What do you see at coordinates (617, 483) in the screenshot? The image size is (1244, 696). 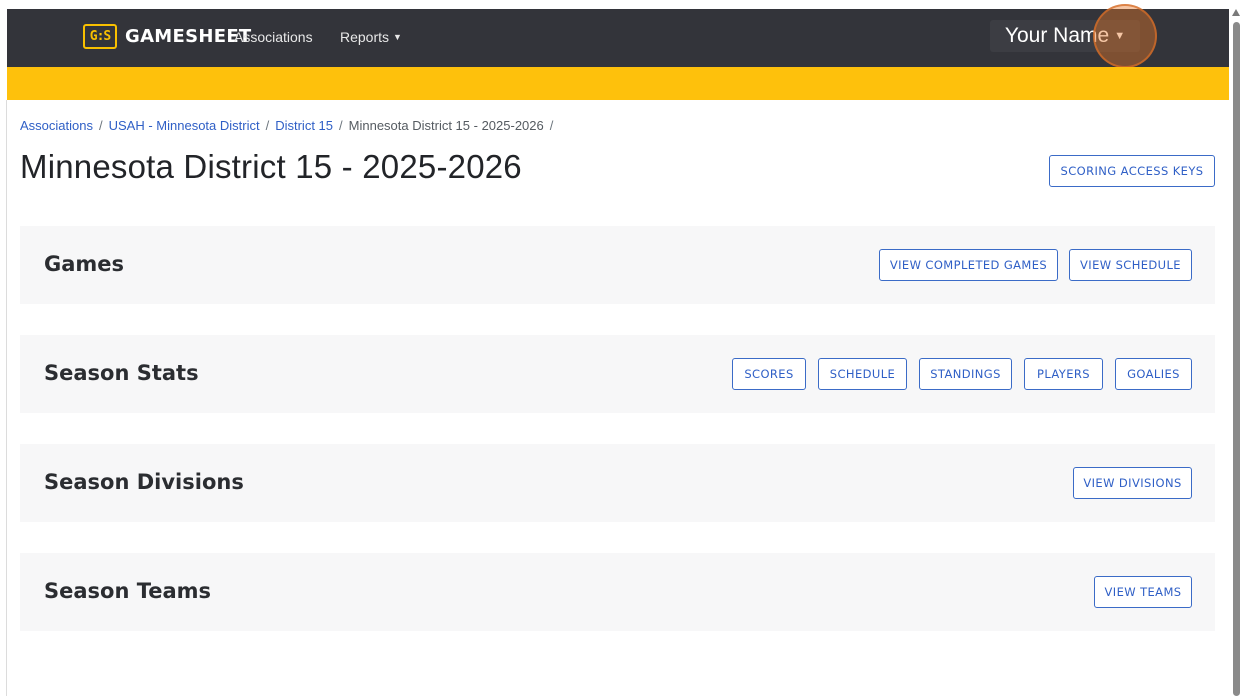 I see `season-divisions-panel: Season Divisions` at bounding box center [617, 483].